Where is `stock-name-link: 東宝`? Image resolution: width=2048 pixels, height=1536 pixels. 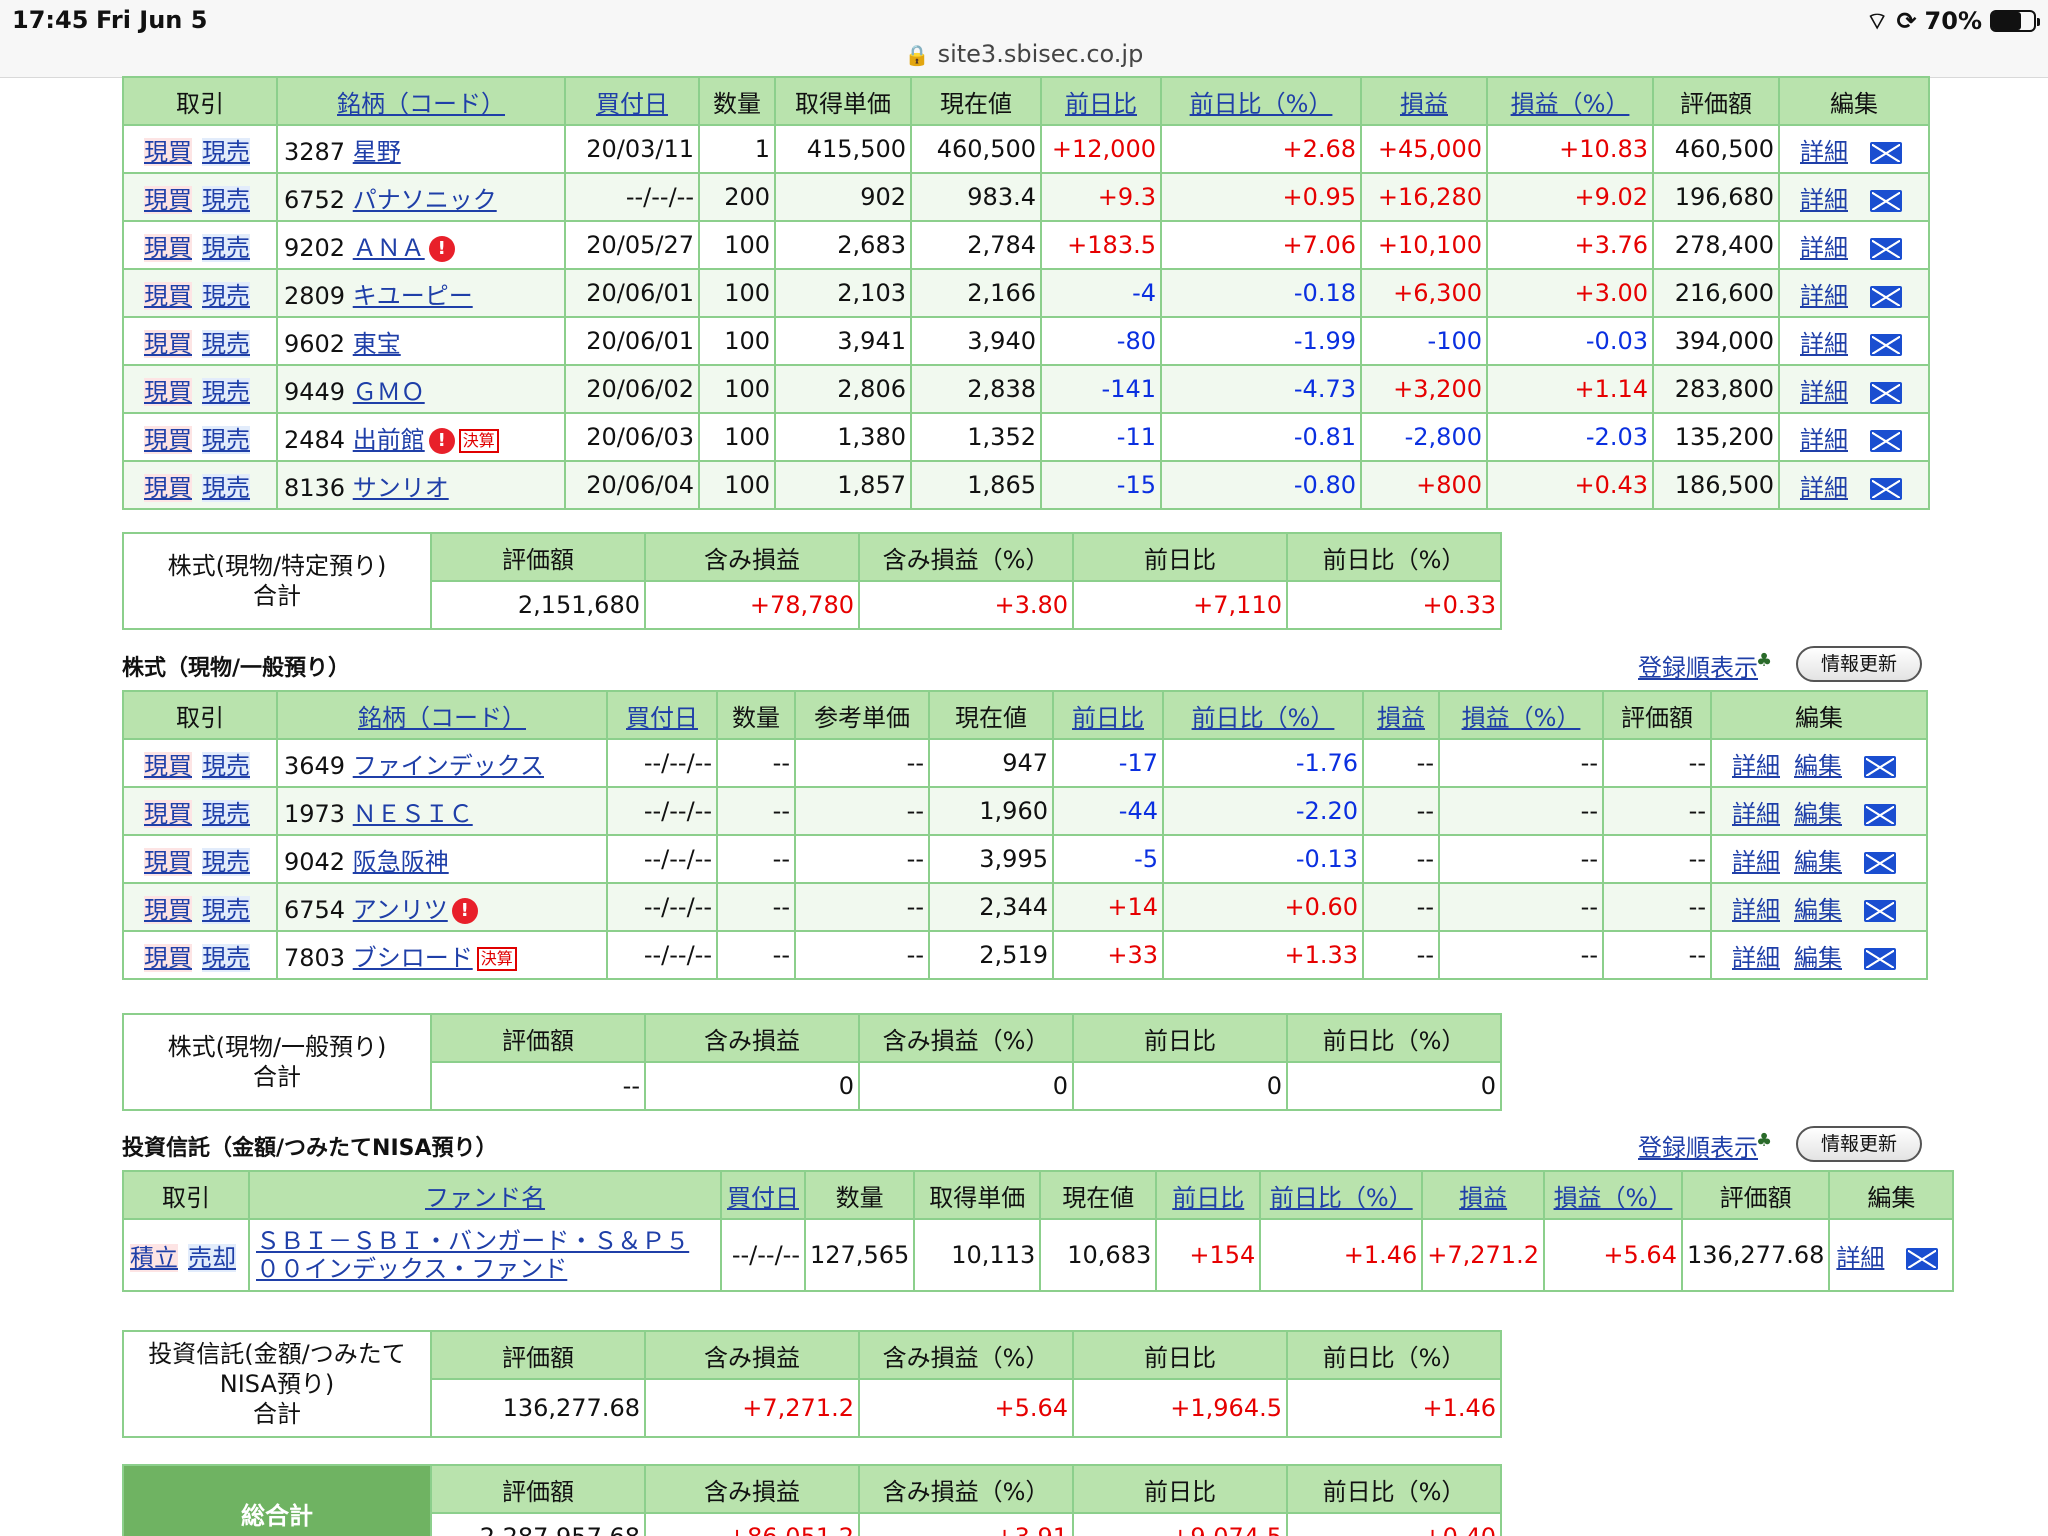 stock-name-link: 東宝 is located at coordinates (377, 344).